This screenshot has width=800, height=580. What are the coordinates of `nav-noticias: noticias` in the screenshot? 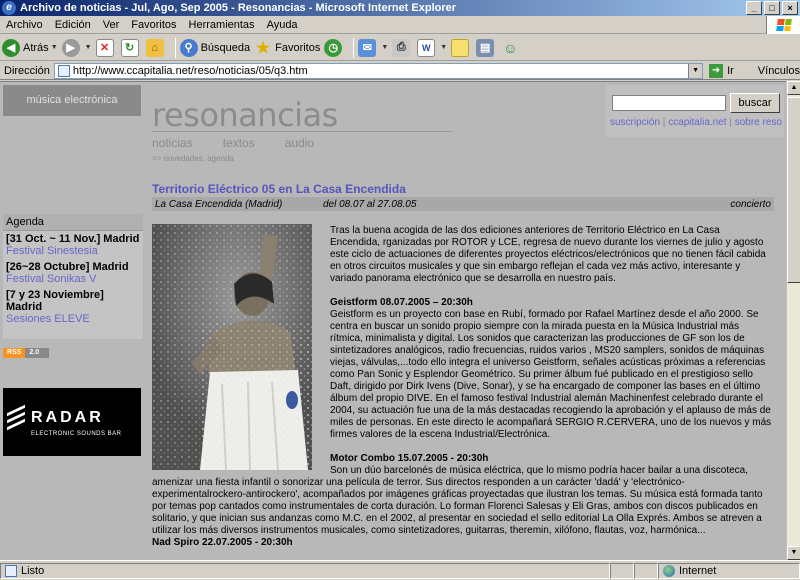 It's located at (172, 143).